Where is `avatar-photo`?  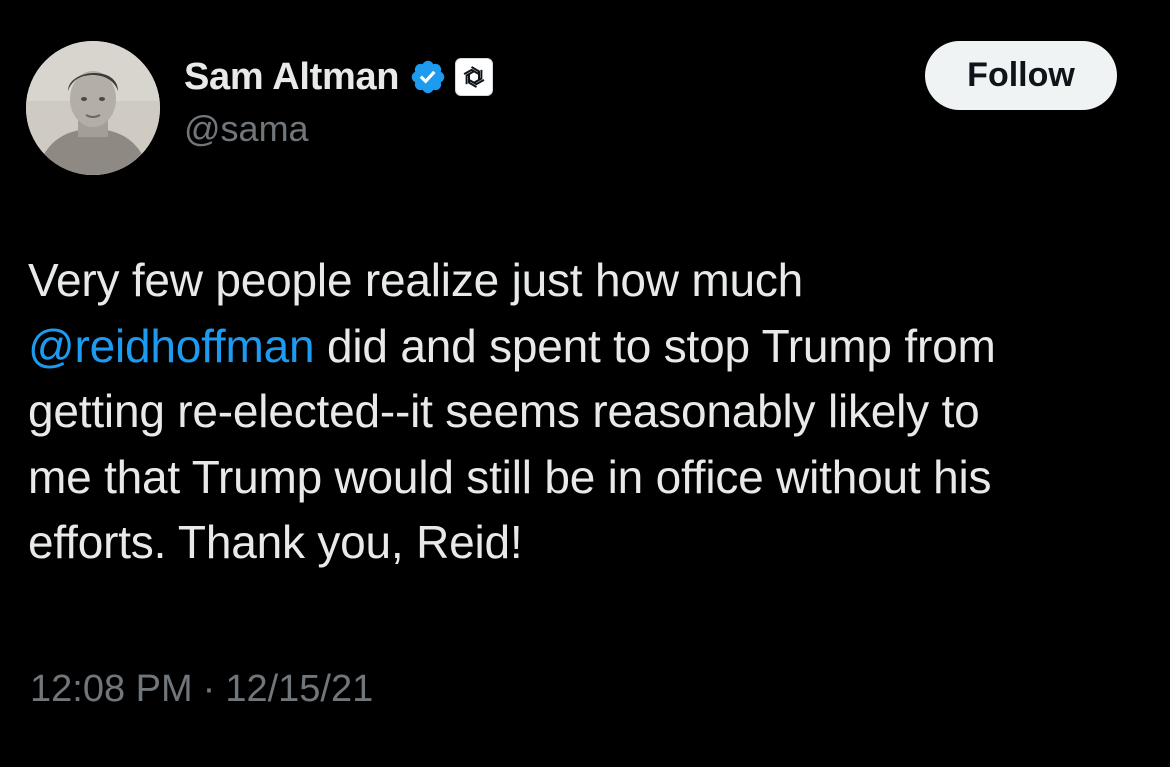
avatar-photo is located at coordinates (93, 108).